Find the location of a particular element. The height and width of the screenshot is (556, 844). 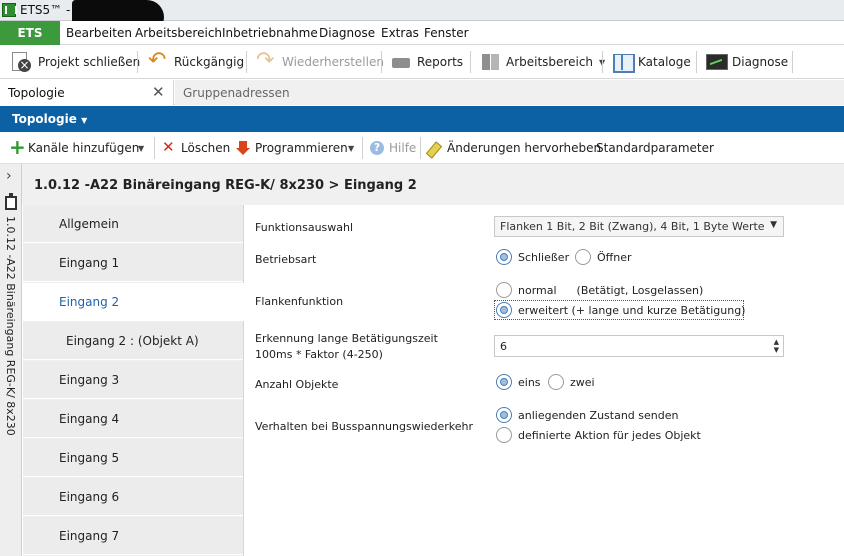

title-bar: ETS5™ - is located at coordinates (422, 15).